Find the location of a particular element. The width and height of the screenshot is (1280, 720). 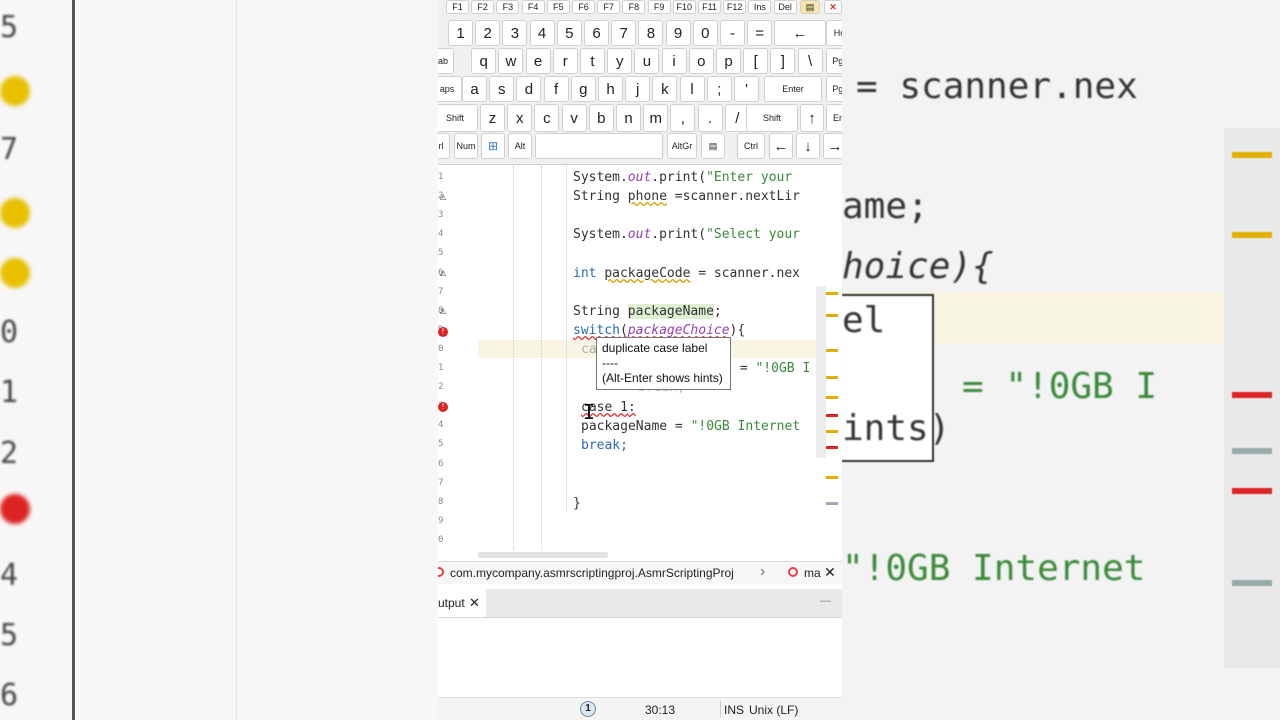

key-num-7: 8 is located at coordinates (651, 33).